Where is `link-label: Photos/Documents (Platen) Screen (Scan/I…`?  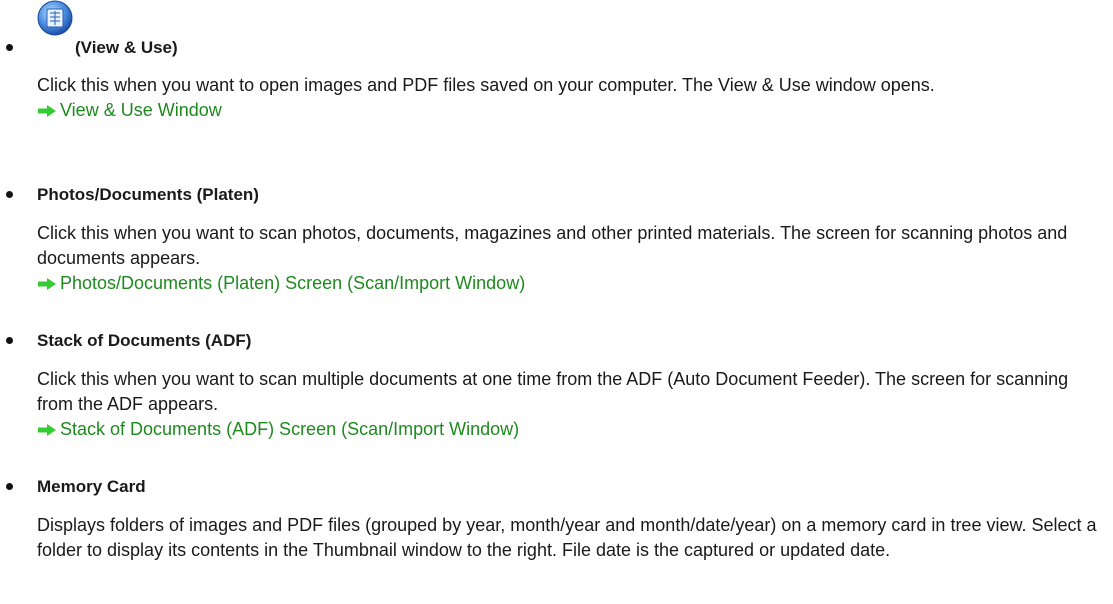
link-label: Photos/Documents (Platen) Screen (Scan/I… is located at coordinates (293, 283).